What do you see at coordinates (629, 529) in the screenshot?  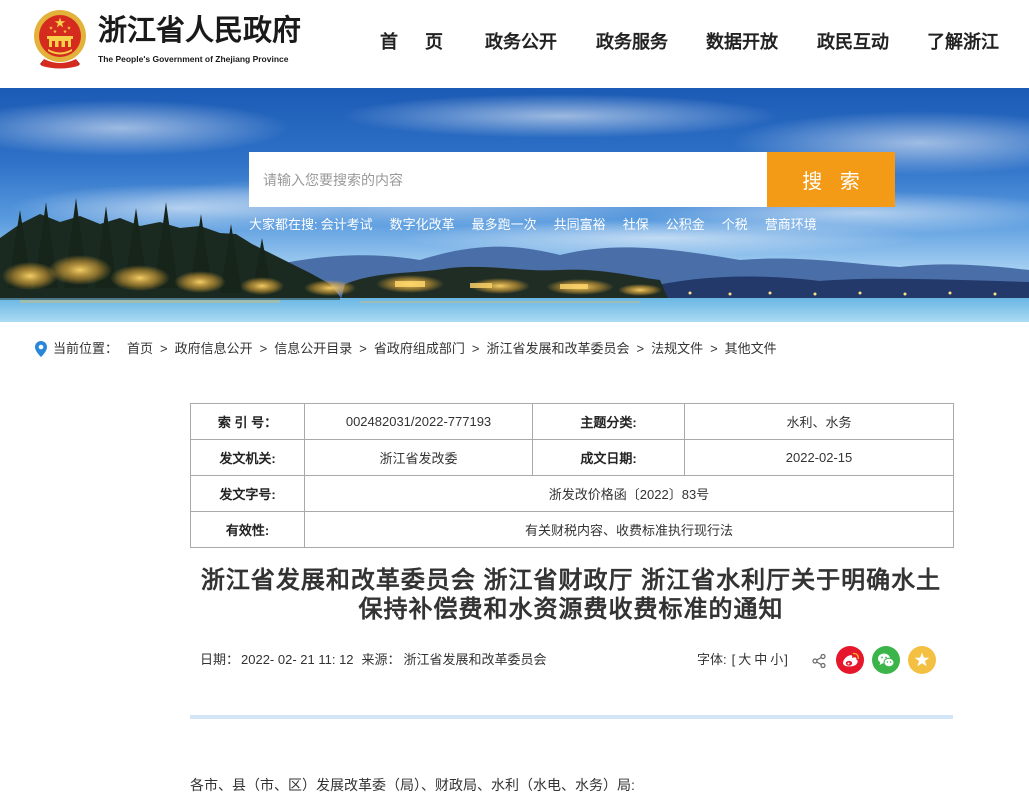 I see `validity-value: 有关财税内容、收费标准执行现行法` at bounding box center [629, 529].